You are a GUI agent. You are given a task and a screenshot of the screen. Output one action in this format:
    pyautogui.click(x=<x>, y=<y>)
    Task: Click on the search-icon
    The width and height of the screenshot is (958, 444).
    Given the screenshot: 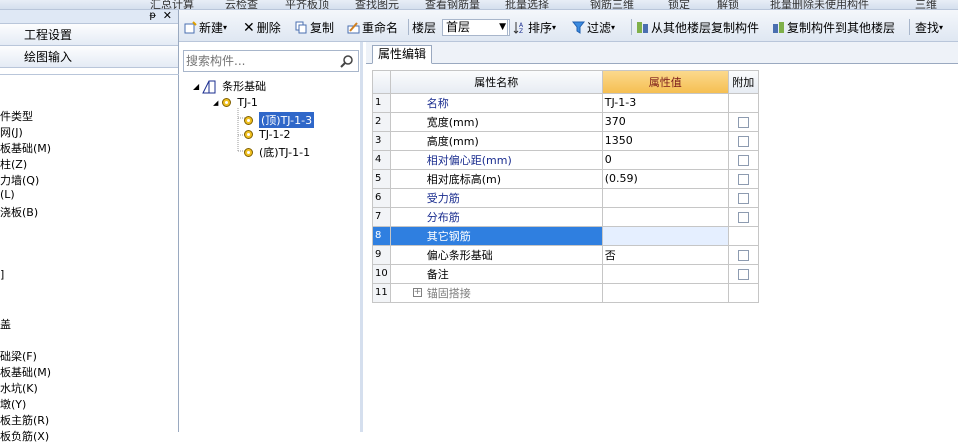 What is the action you would take?
    pyautogui.click(x=347, y=61)
    